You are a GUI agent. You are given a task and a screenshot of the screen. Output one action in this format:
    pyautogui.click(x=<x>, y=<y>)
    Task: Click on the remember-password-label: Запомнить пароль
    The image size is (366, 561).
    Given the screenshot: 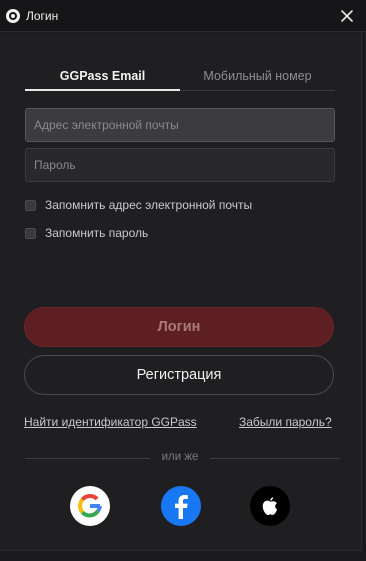 What is the action you would take?
    pyautogui.click(x=97, y=233)
    